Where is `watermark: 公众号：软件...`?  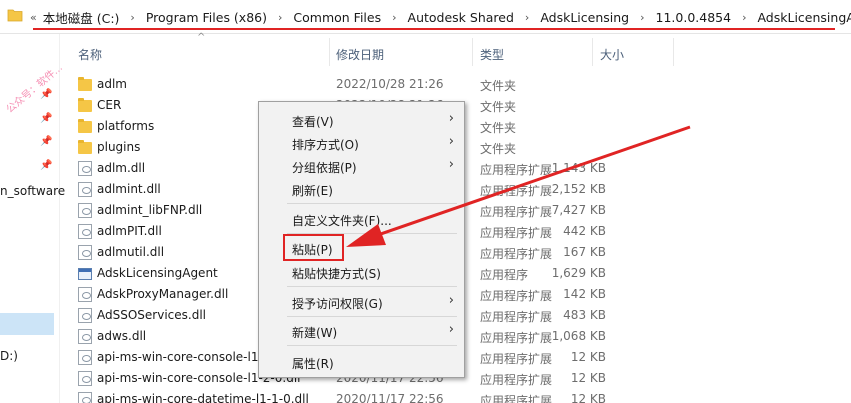 watermark: 公众号：软件... is located at coordinates (34, 89).